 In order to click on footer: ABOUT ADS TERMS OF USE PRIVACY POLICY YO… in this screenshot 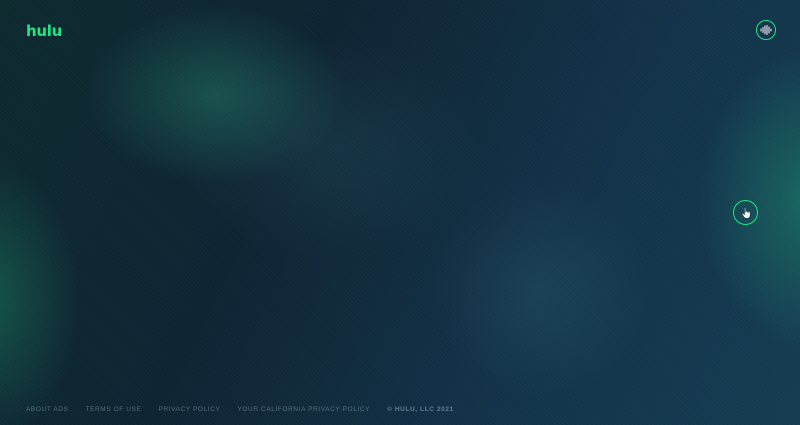, I will do `click(240, 409)`.